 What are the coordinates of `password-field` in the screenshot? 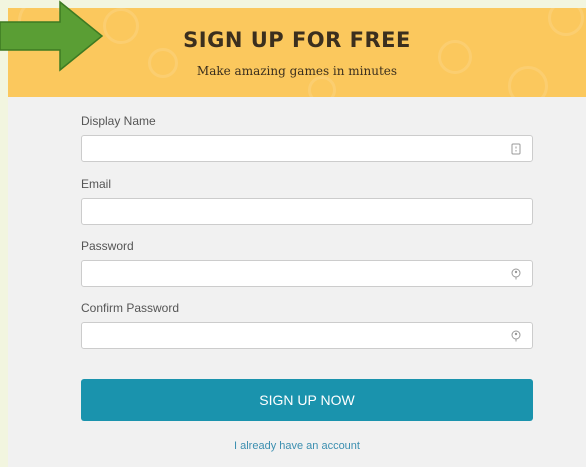 It's located at (307, 273).